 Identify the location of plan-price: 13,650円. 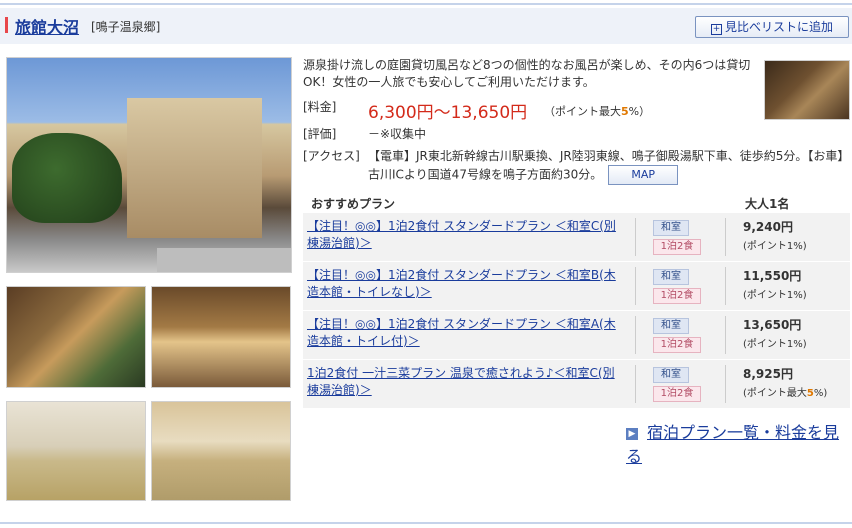
(772, 325).